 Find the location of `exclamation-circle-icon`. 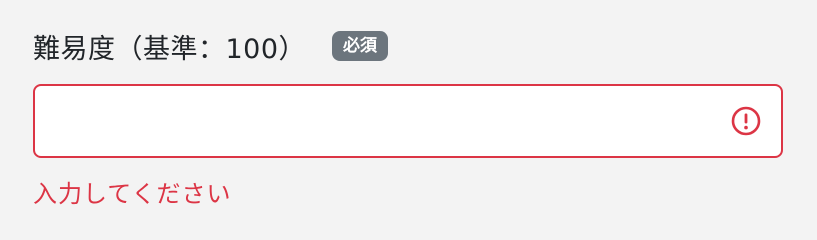

exclamation-circle-icon is located at coordinates (746, 121).